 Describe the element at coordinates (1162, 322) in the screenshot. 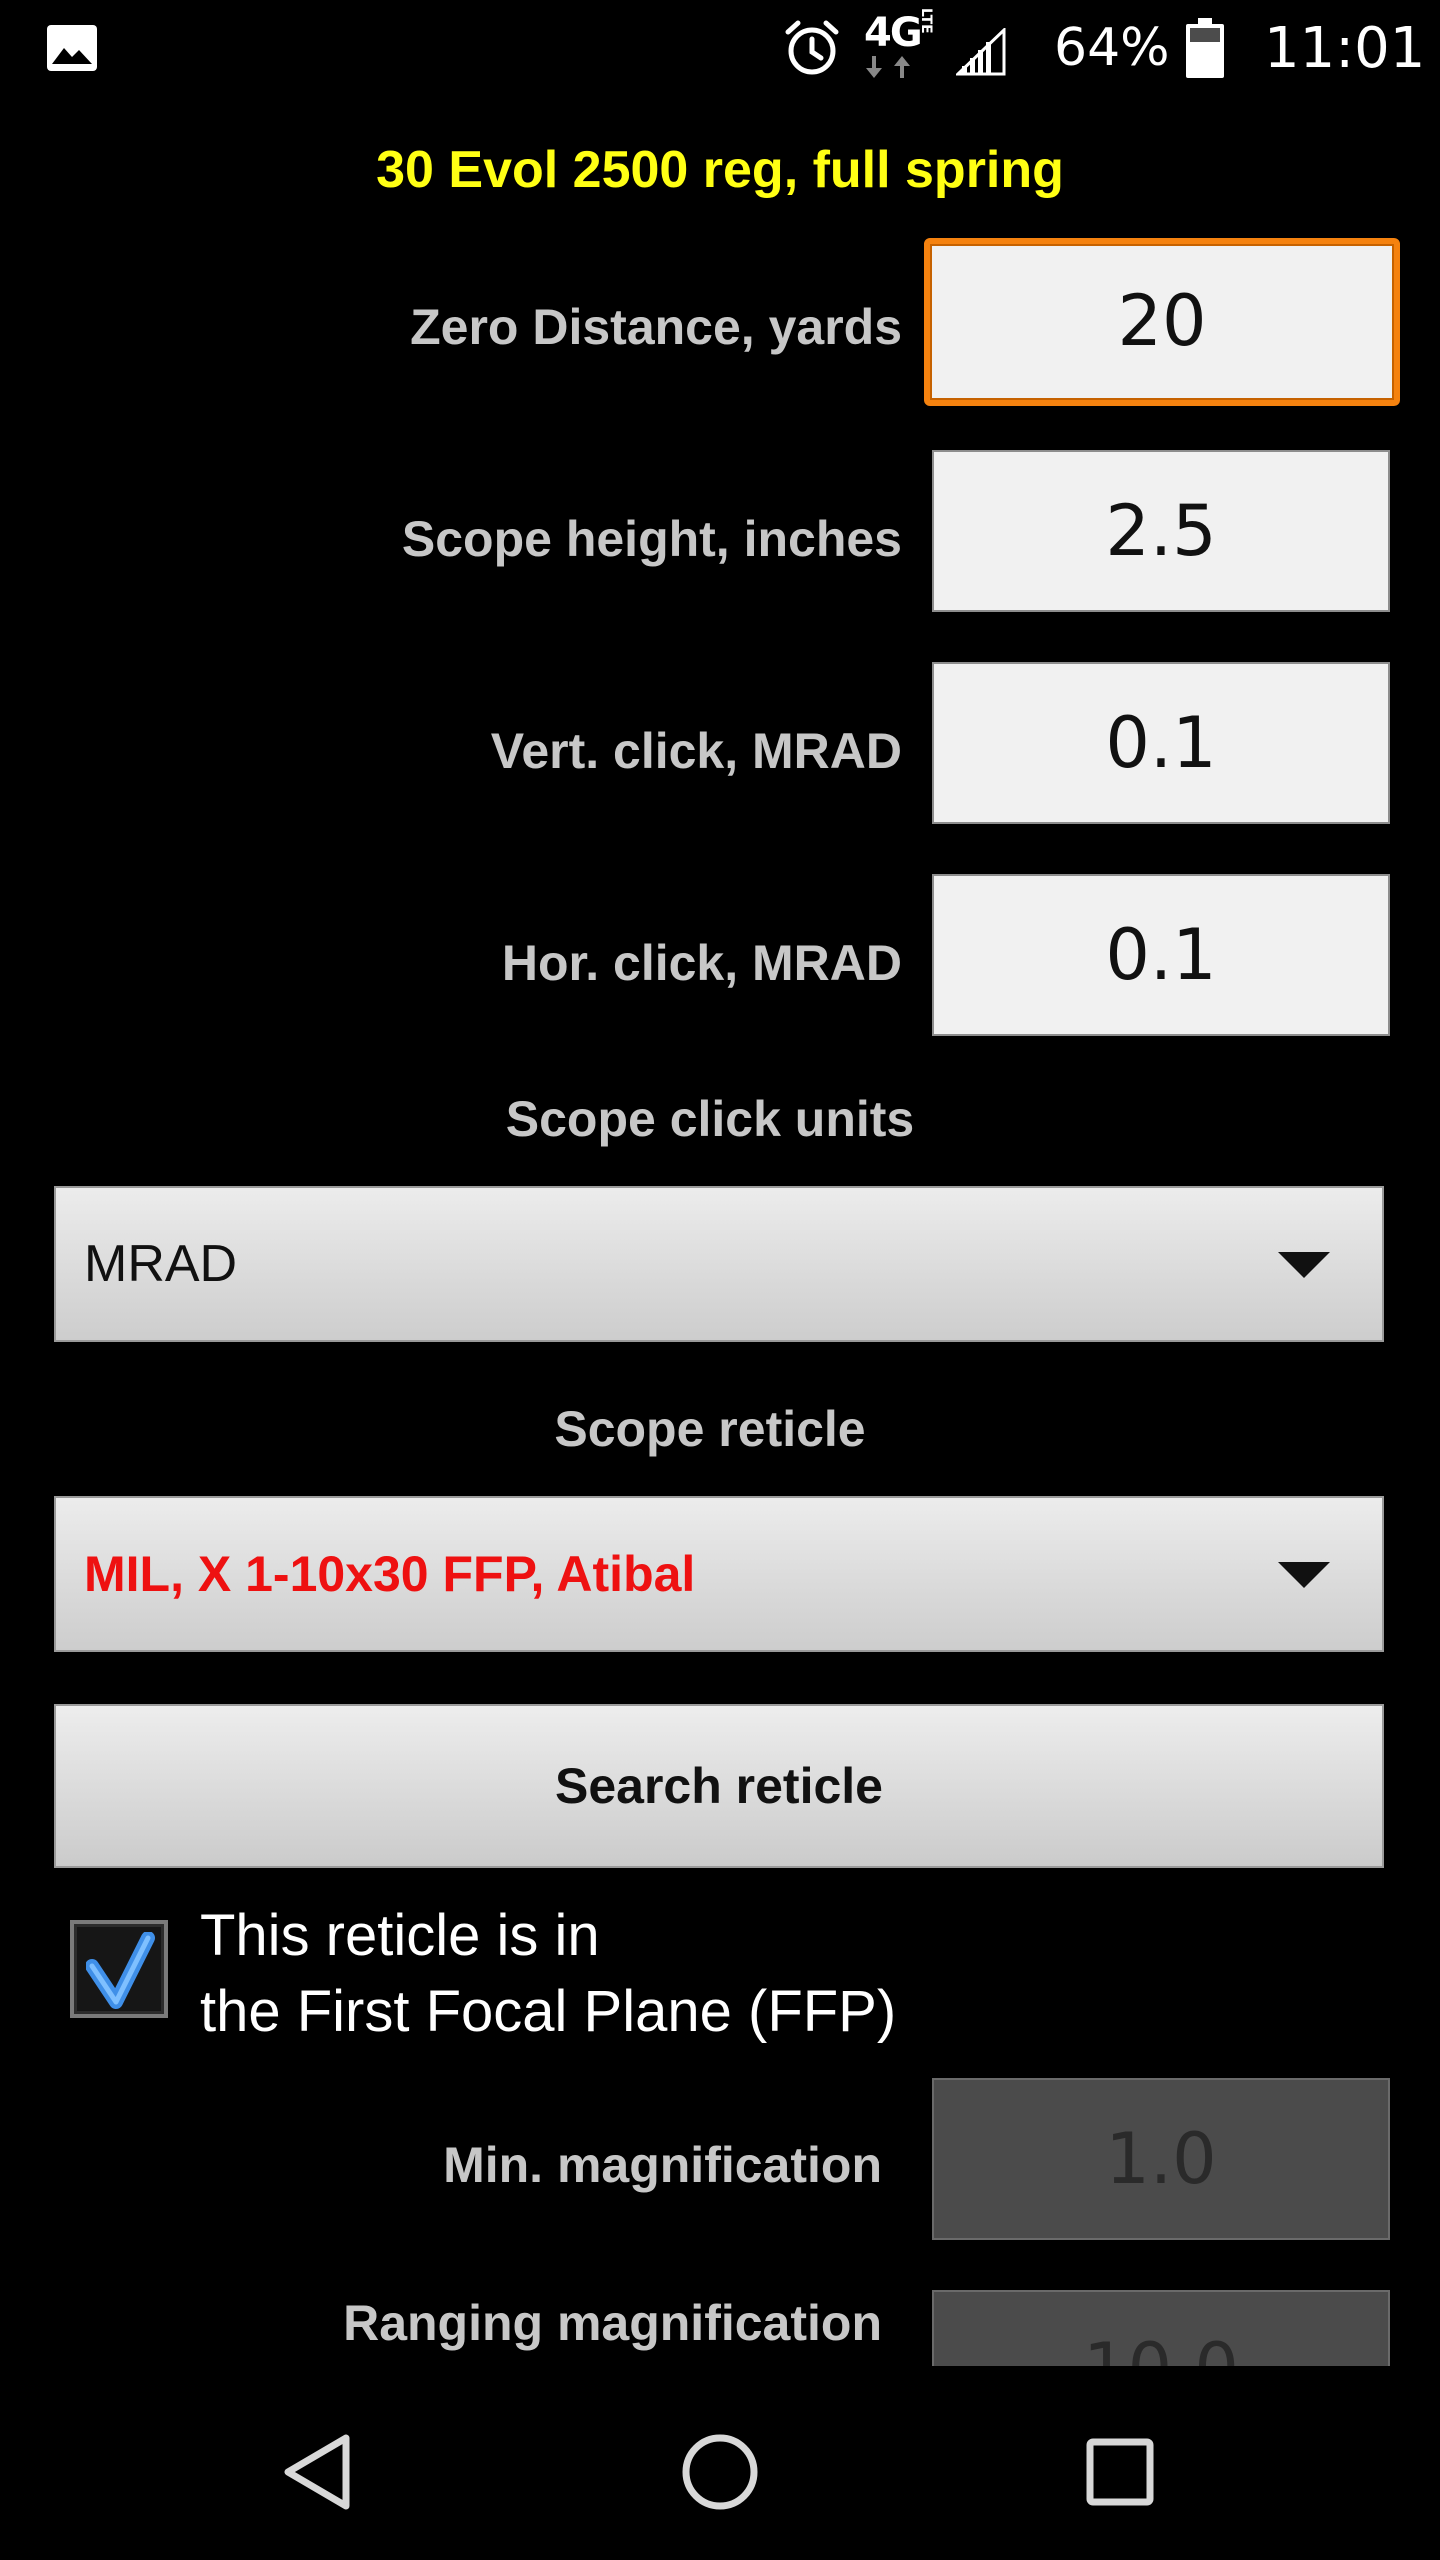

I see `zero-distance-input: 20` at that location.